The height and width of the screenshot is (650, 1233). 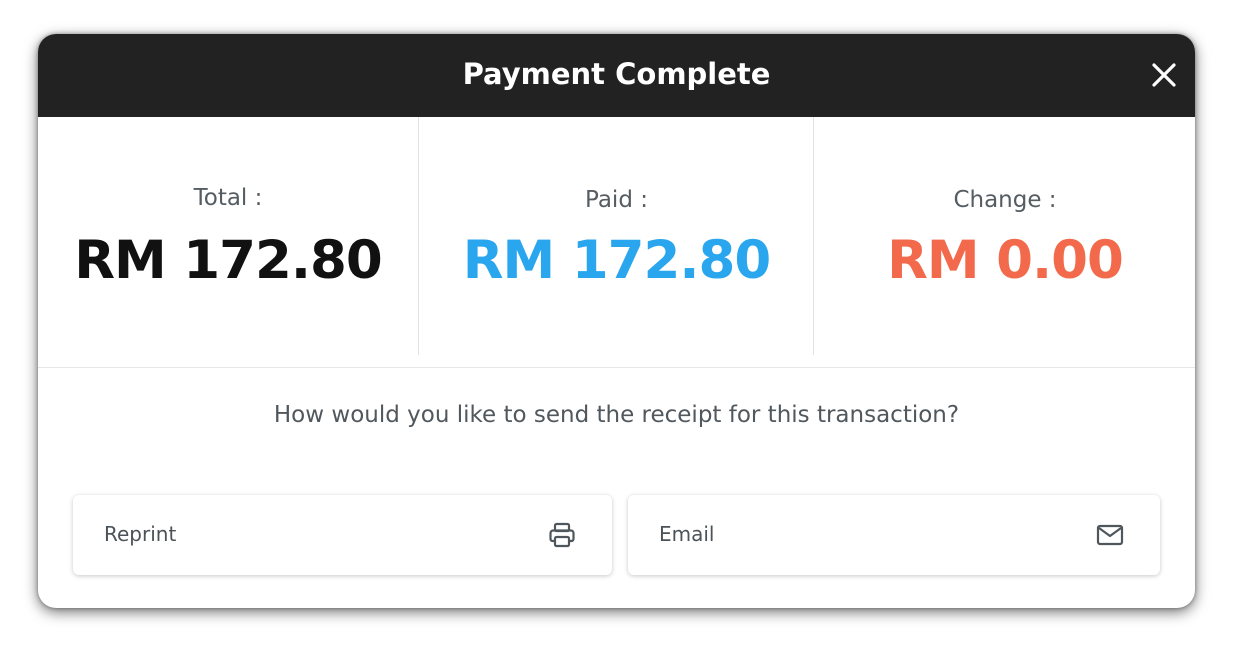 I want to click on change-label: Change :, so click(x=1005, y=200).